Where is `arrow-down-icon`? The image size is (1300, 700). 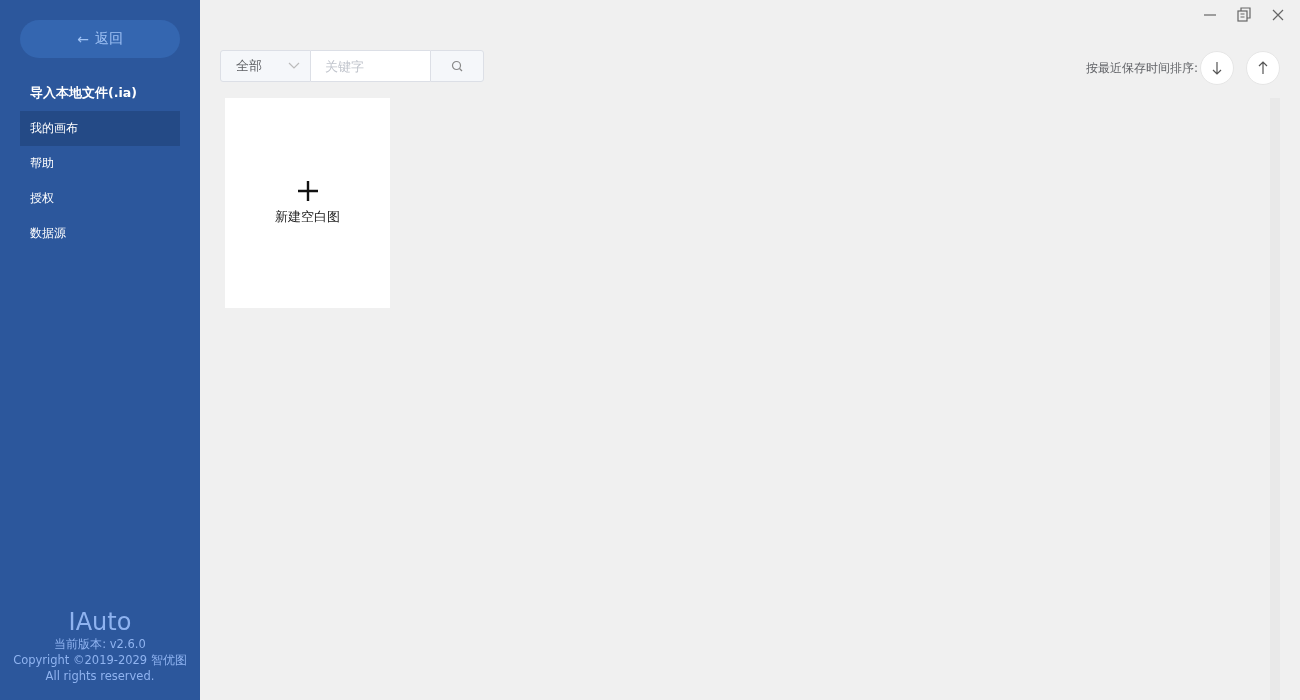 arrow-down-icon is located at coordinates (1217, 68).